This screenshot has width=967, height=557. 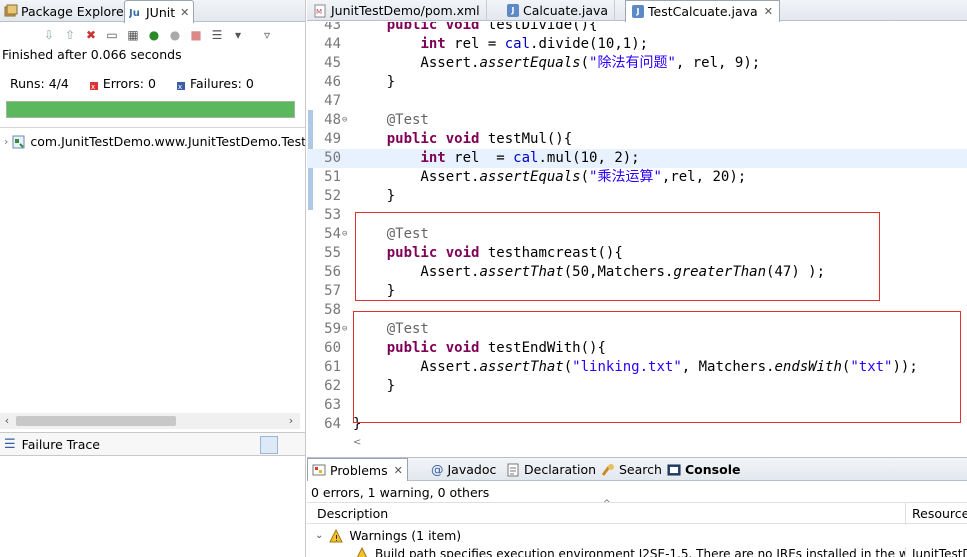 I want to click on line-number: 52, so click(x=332, y=196).